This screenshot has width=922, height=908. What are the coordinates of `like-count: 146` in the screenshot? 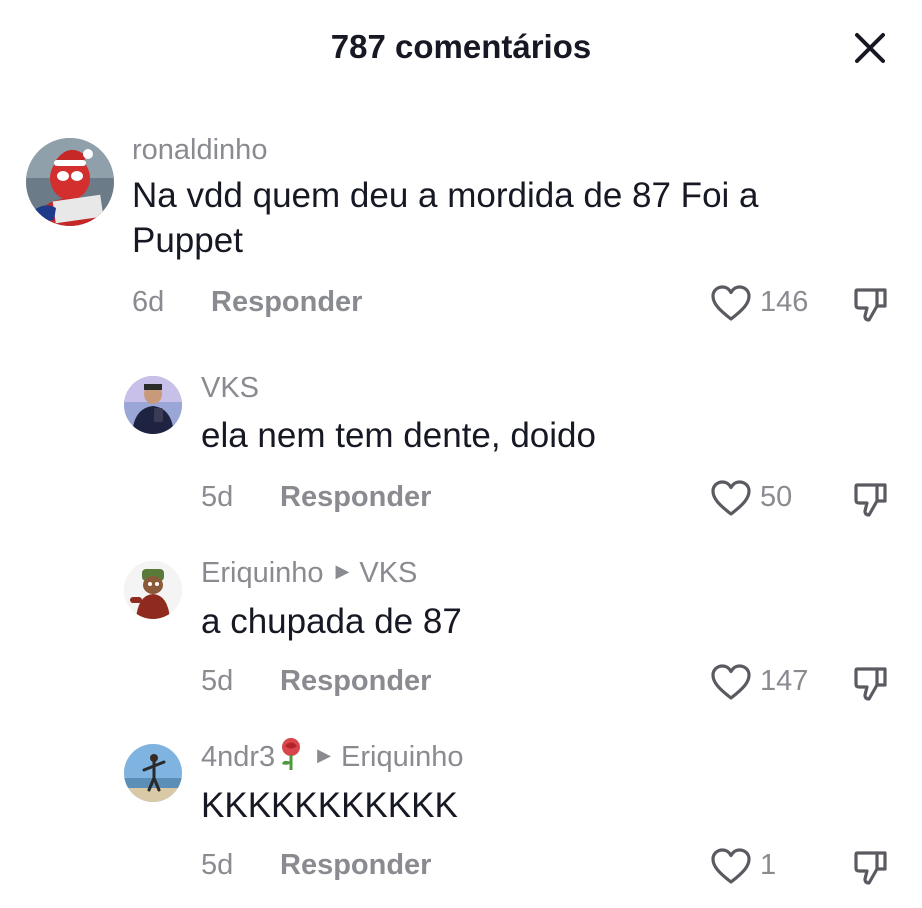 It's located at (784, 302).